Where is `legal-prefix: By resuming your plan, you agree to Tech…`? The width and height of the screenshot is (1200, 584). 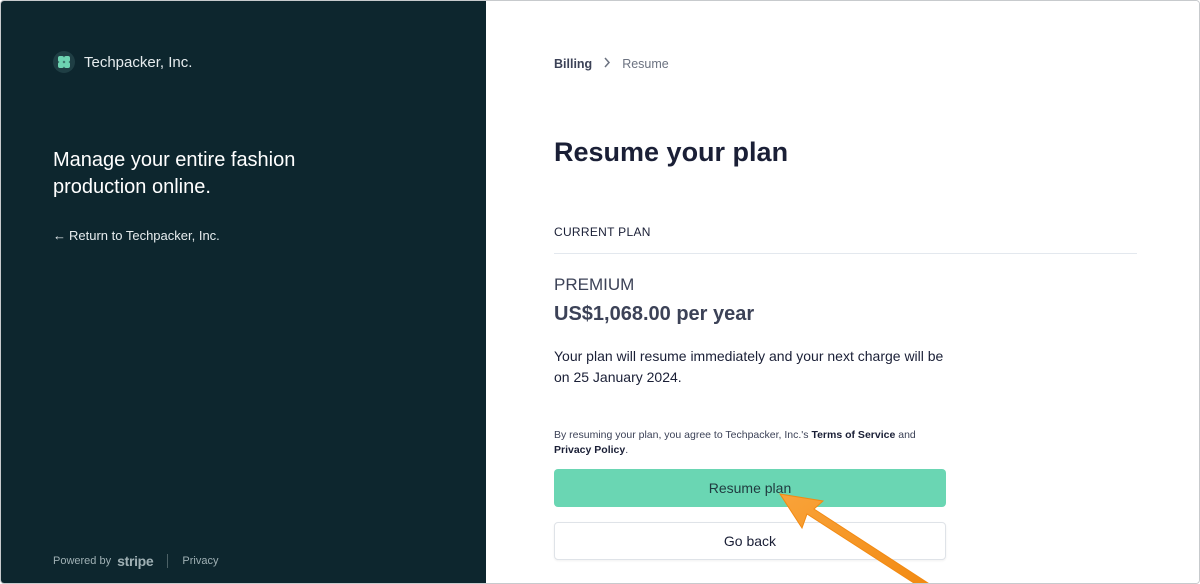 legal-prefix: By resuming your plan, you agree to Tech… is located at coordinates (683, 435).